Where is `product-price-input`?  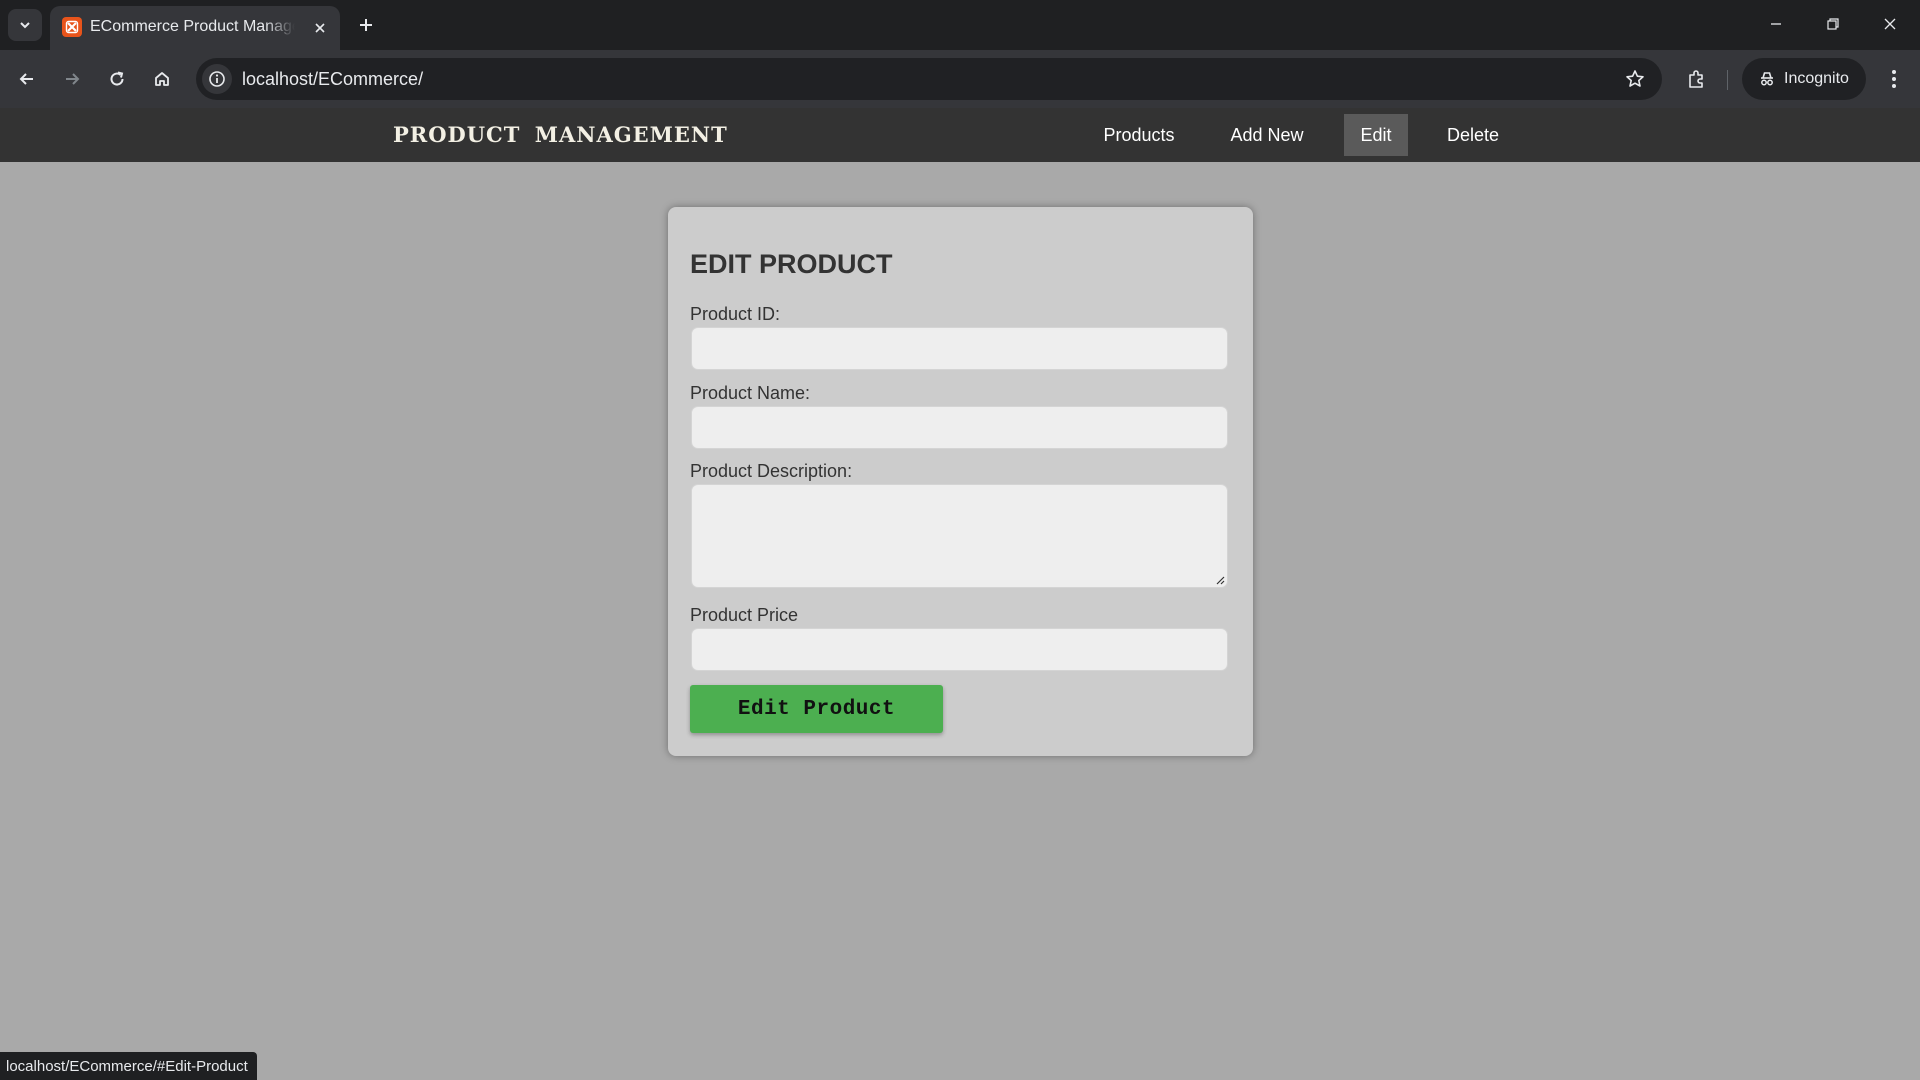
product-price-input is located at coordinates (959, 649).